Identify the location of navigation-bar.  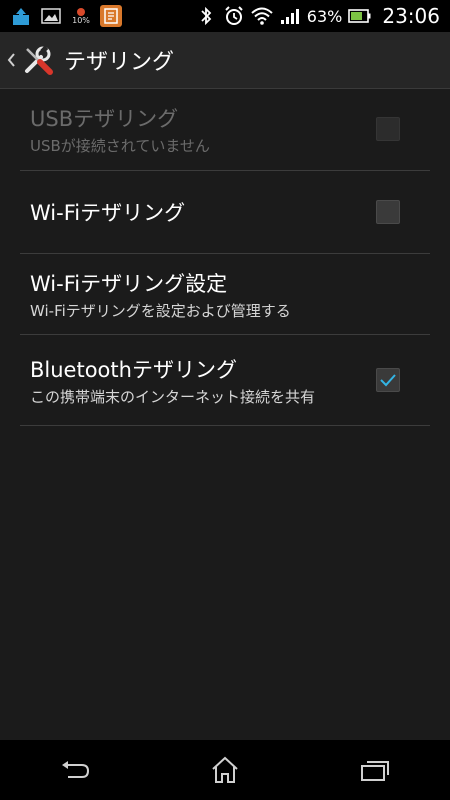
(225, 770).